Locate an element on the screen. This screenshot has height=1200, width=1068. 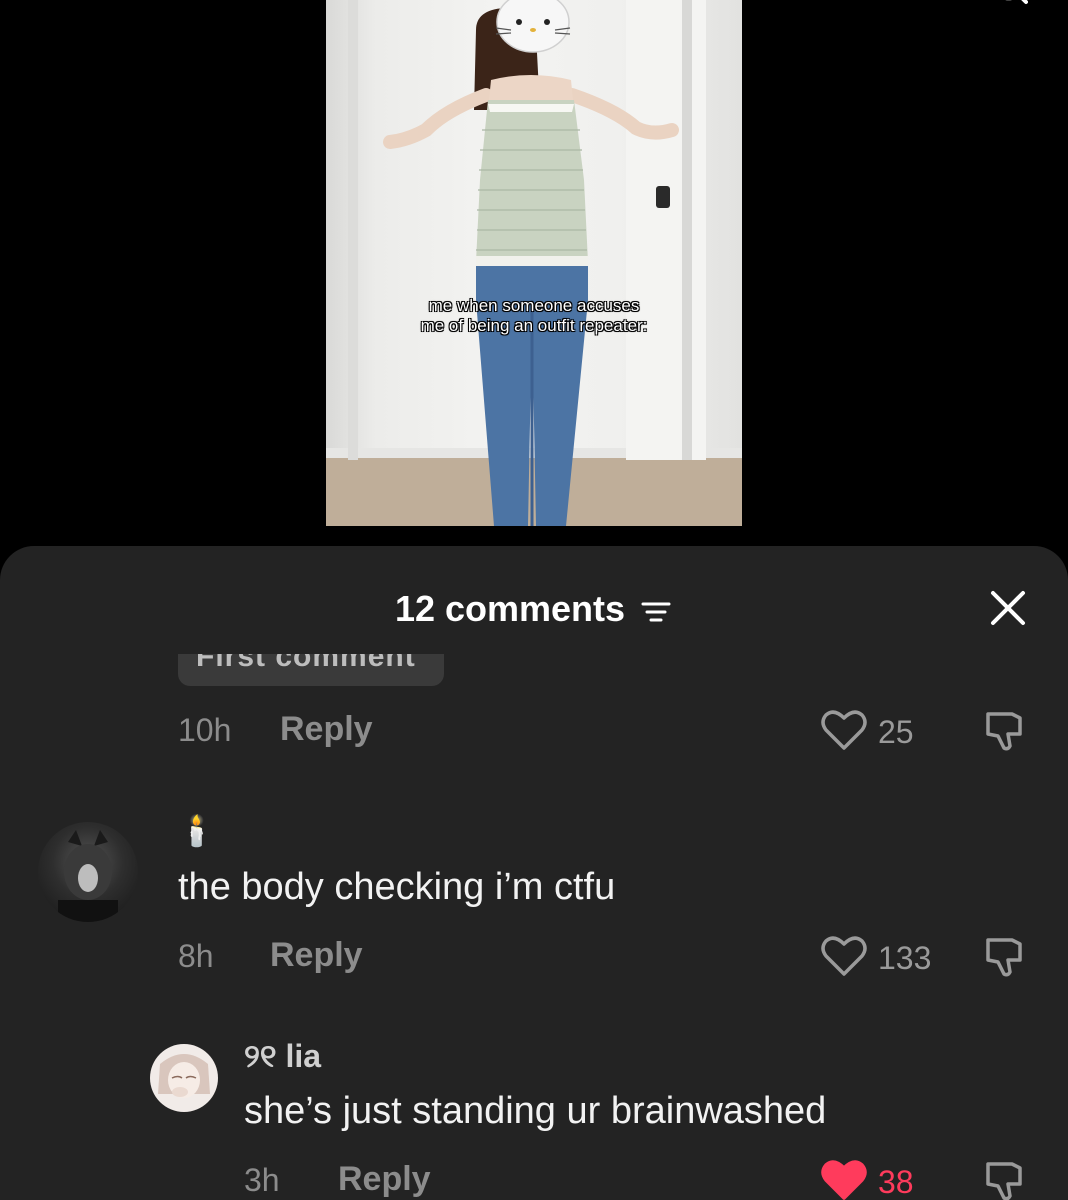
close-icon is located at coordinates (1008, 608).